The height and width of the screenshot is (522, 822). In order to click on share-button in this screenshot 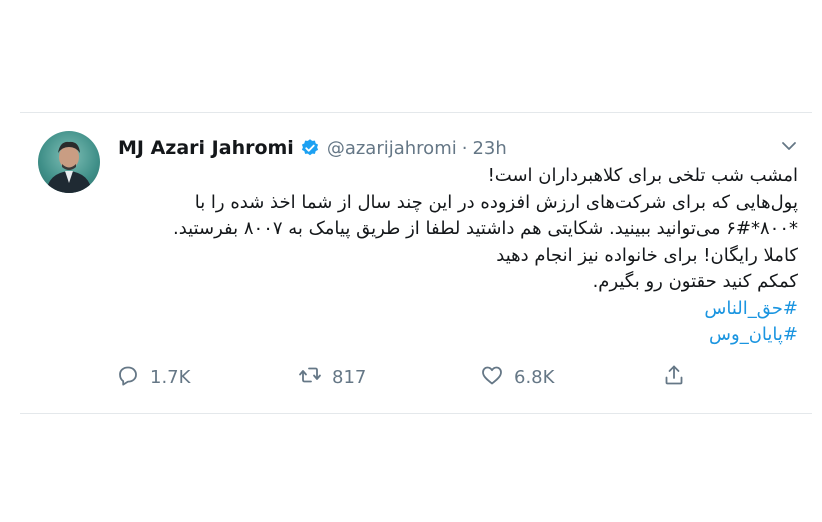, I will do `click(674, 377)`.